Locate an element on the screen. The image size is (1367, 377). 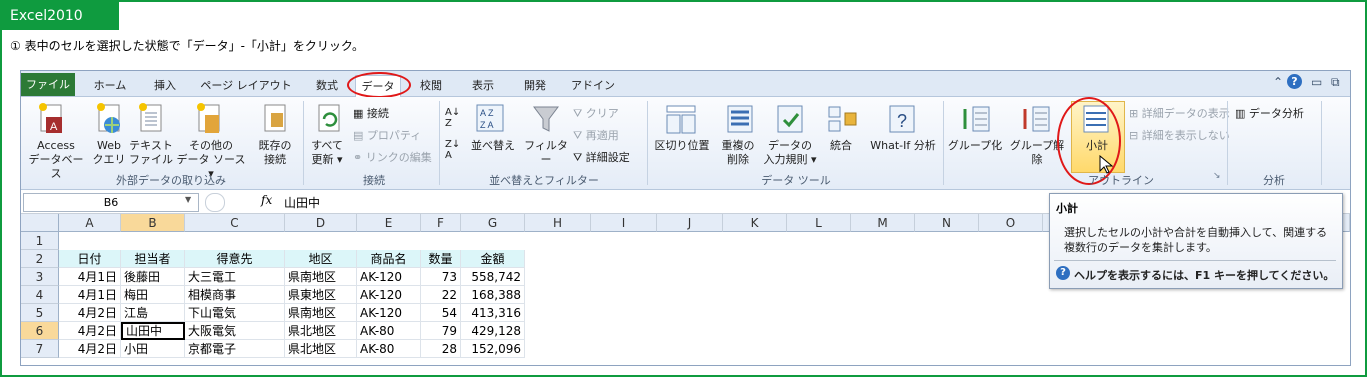
clear-filter-button: ⛛ クリア is located at coordinates (596, 113).